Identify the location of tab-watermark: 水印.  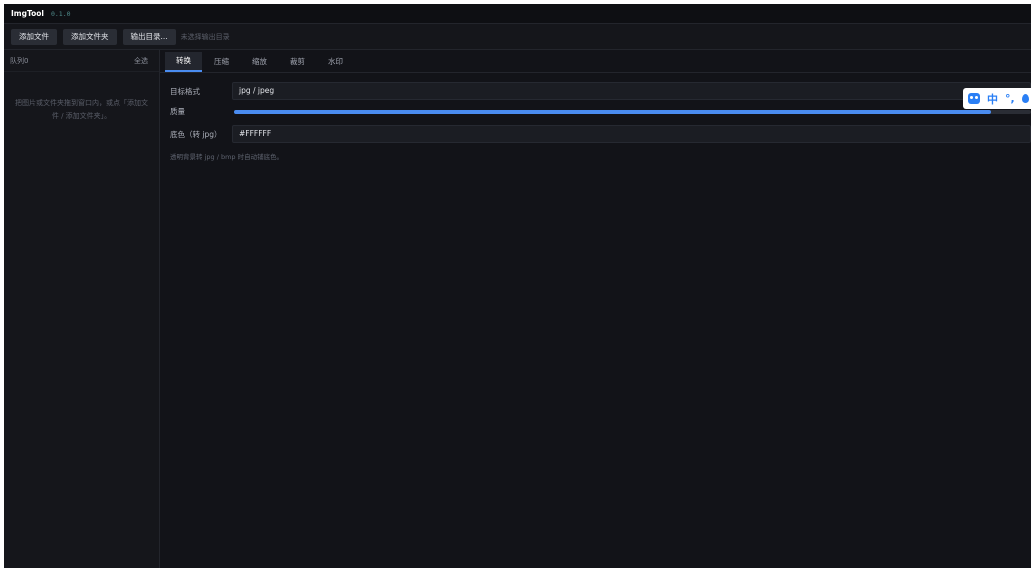
(335, 62).